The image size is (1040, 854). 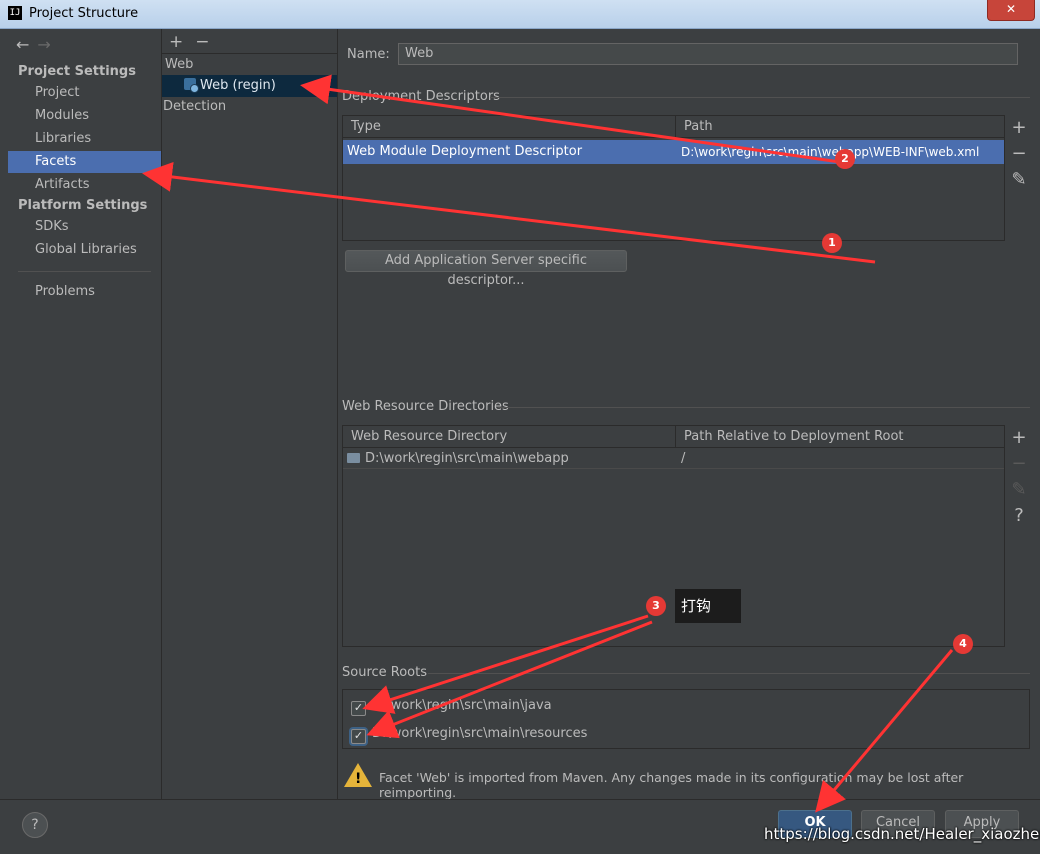 What do you see at coordinates (1019, 490) in the screenshot?
I see `edit-resource-icon: ✎` at bounding box center [1019, 490].